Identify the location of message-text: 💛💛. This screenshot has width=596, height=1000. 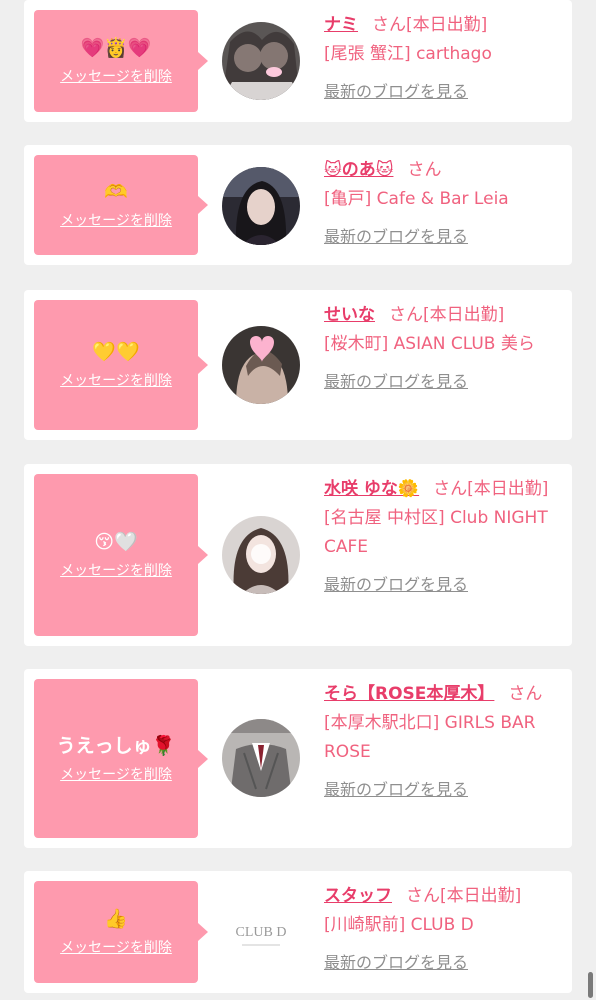
(116, 352).